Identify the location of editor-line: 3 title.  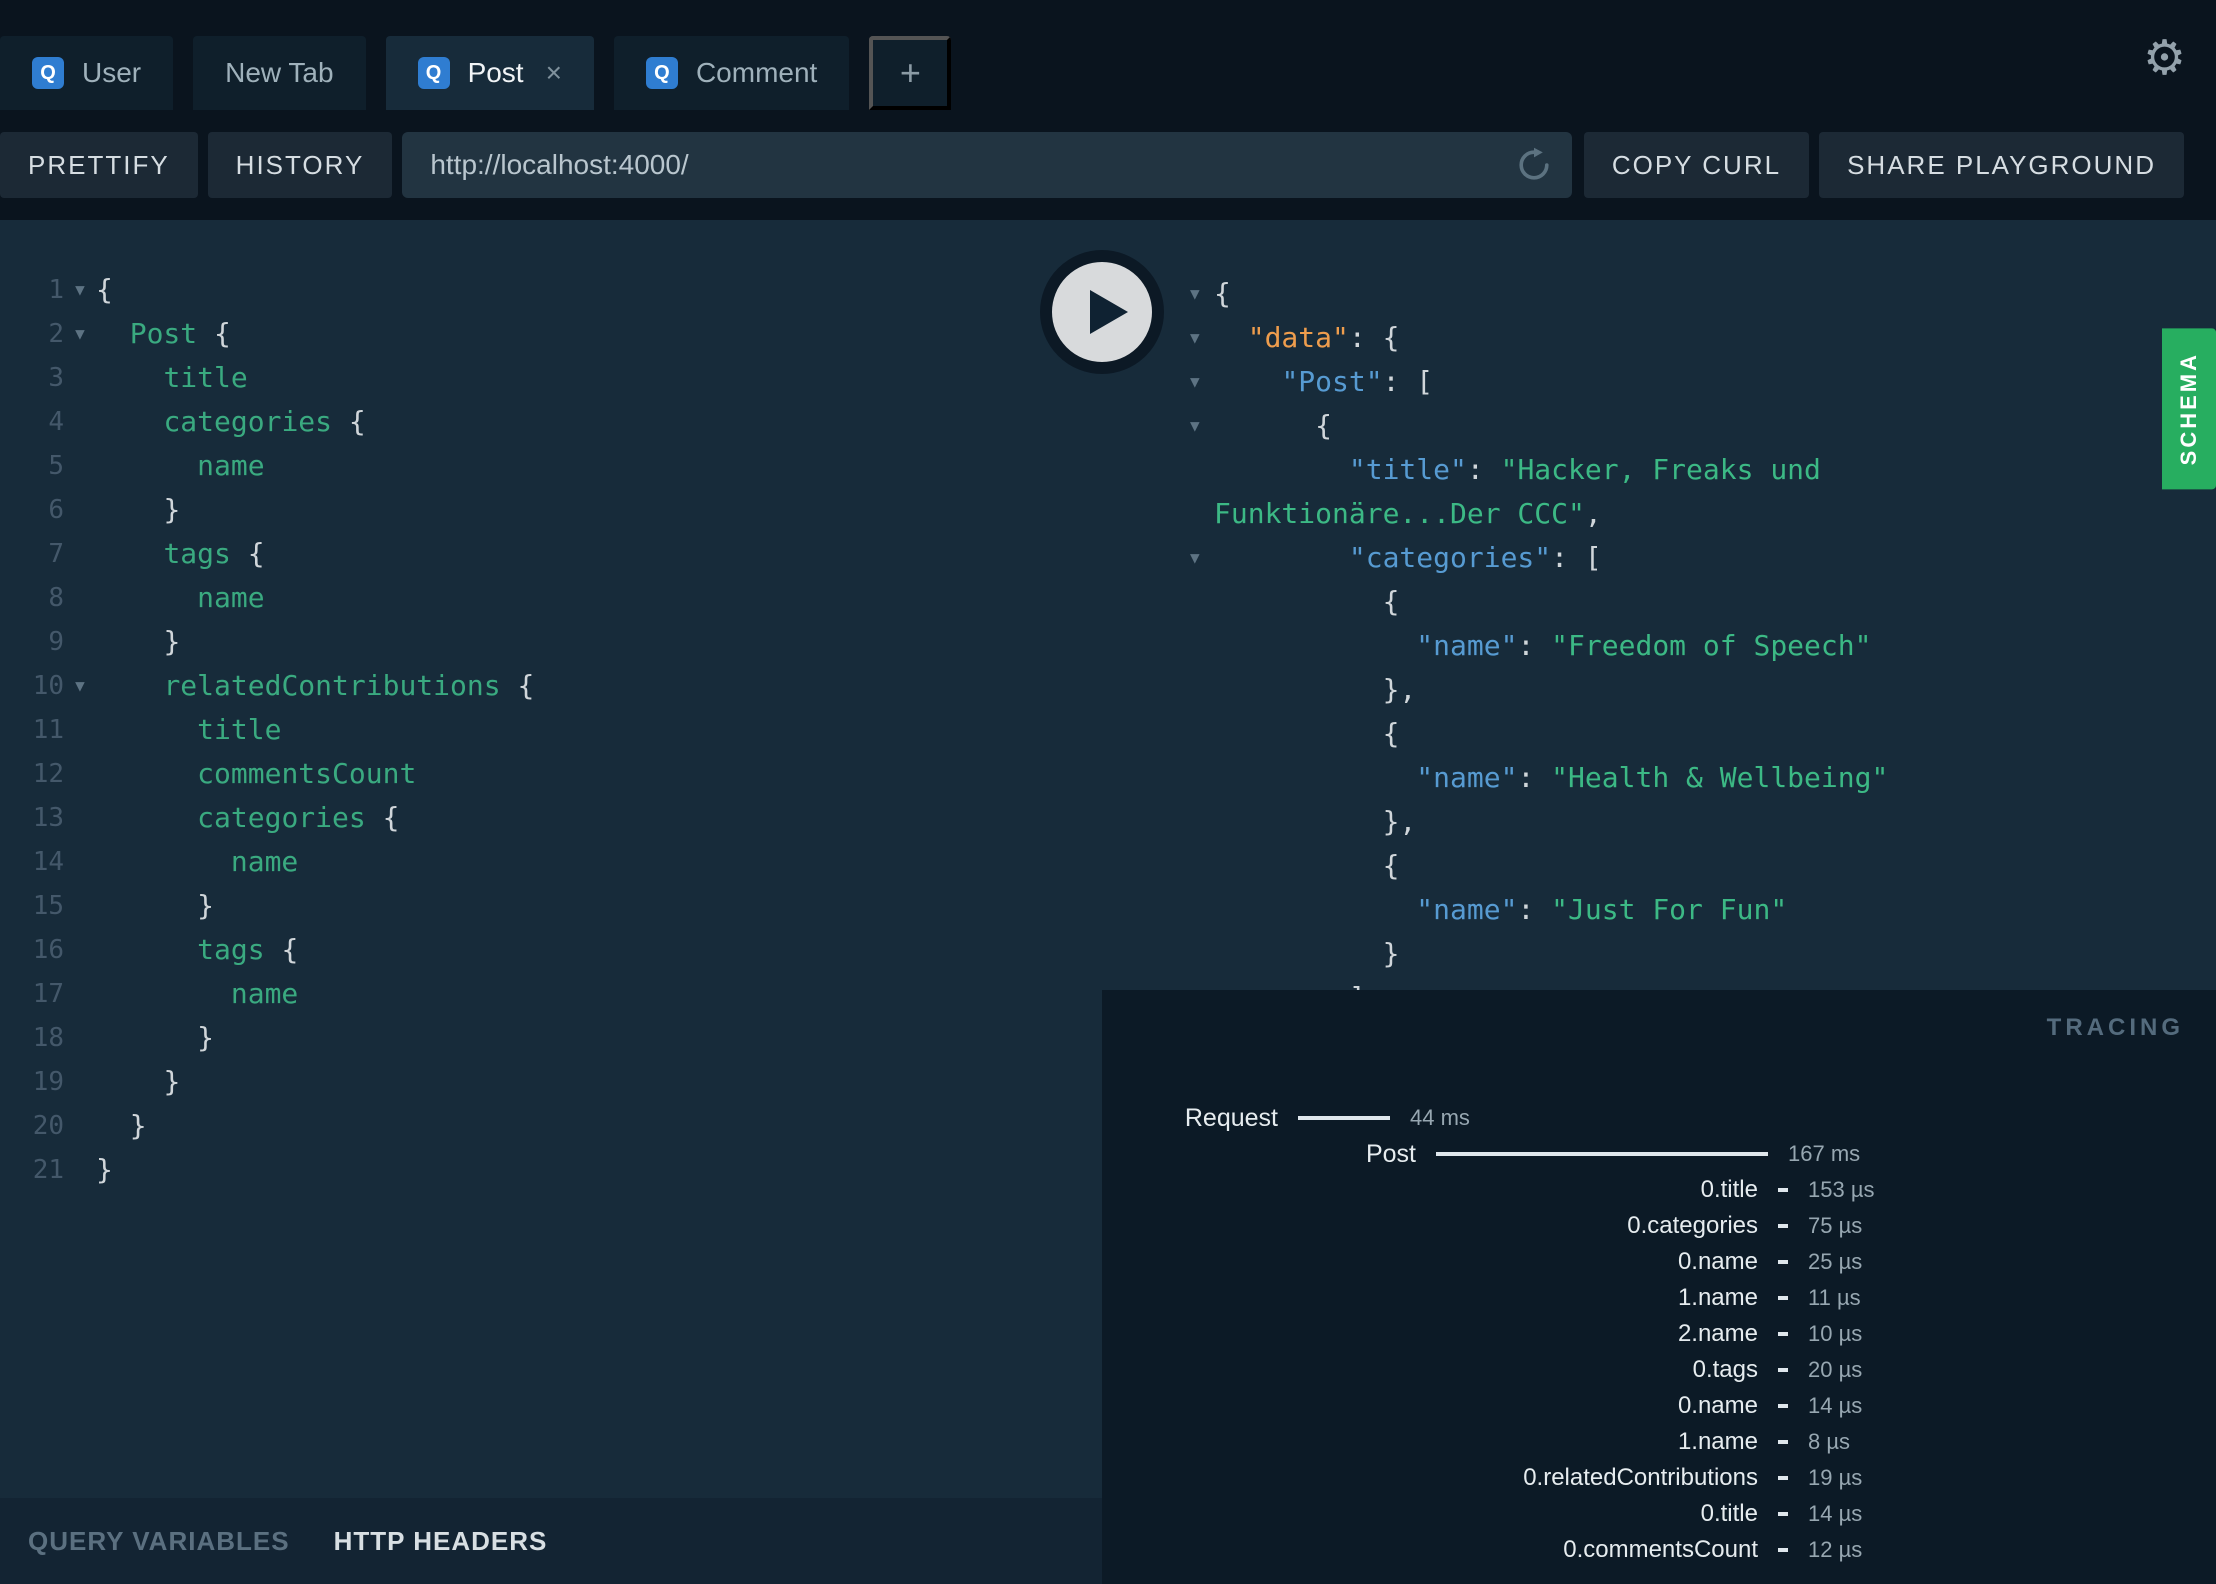
(551, 378).